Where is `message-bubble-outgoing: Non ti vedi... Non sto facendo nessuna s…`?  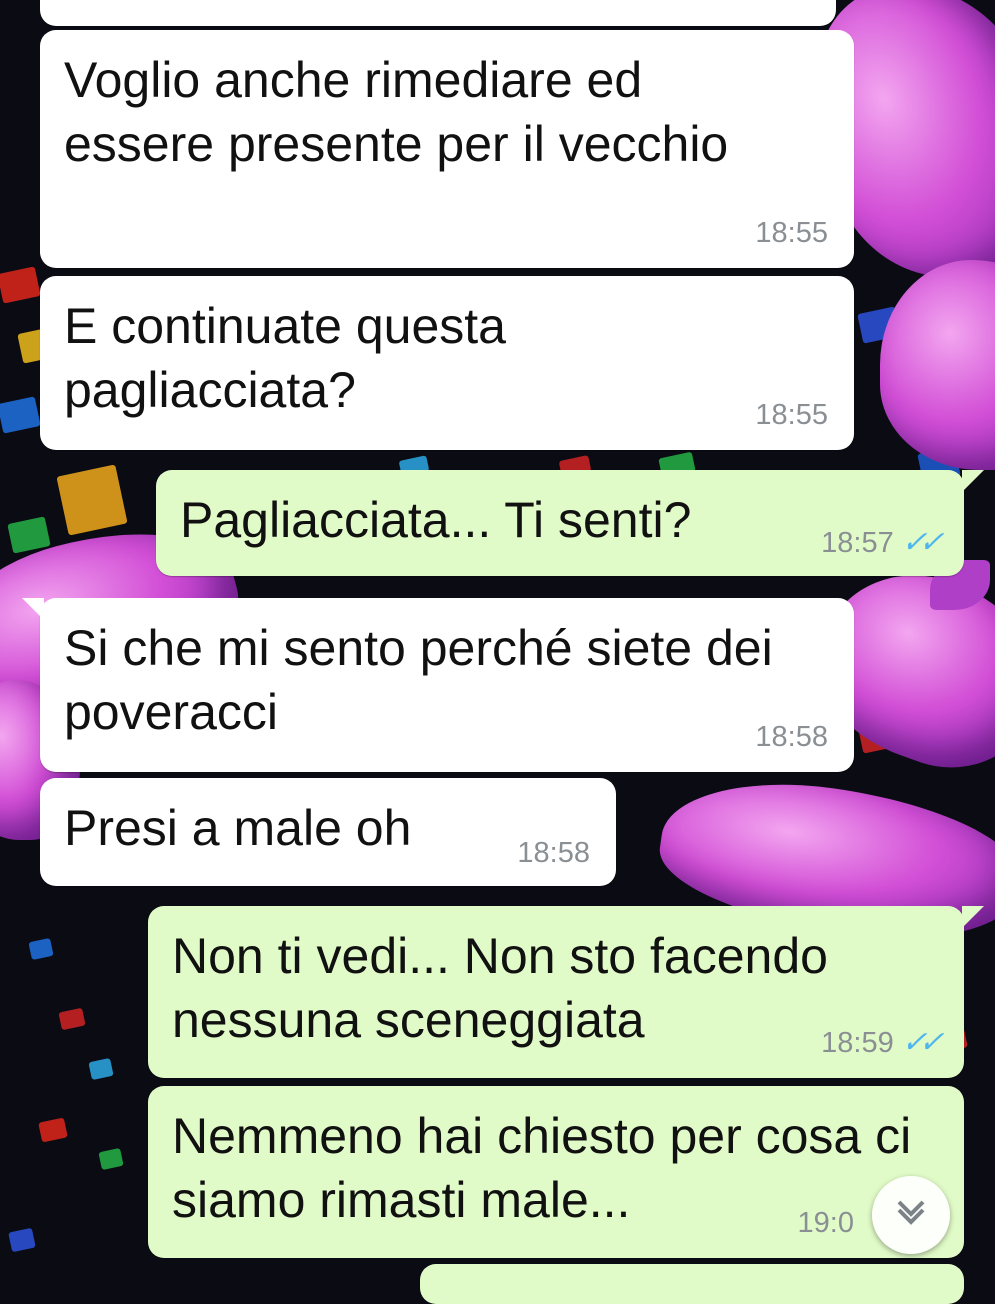 message-bubble-outgoing: Non ti vedi... Non sto facendo nessuna s… is located at coordinates (566, 992).